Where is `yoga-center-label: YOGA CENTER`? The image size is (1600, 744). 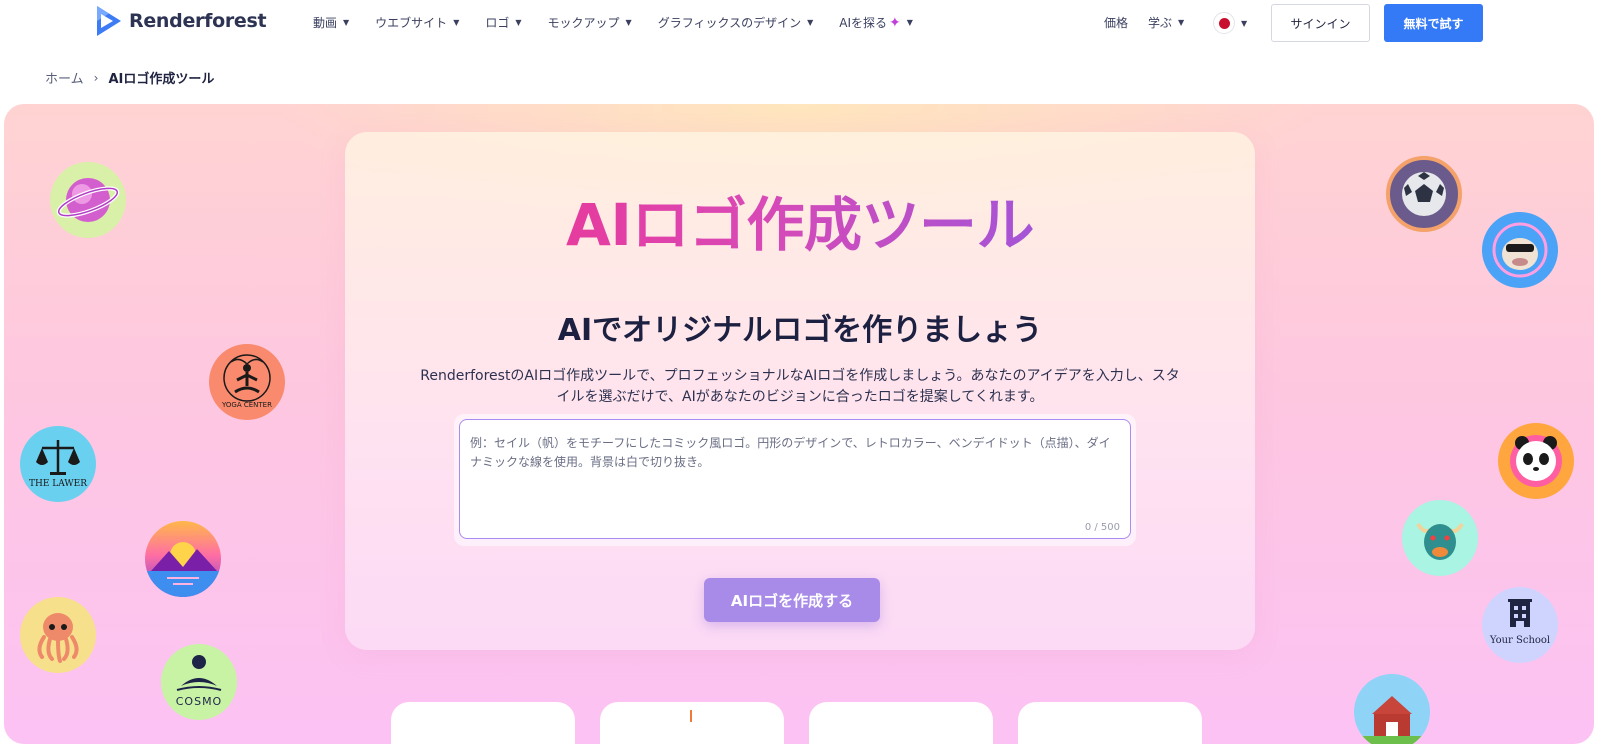
yoga-center-label: YOGA CENTER is located at coordinates (247, 405).